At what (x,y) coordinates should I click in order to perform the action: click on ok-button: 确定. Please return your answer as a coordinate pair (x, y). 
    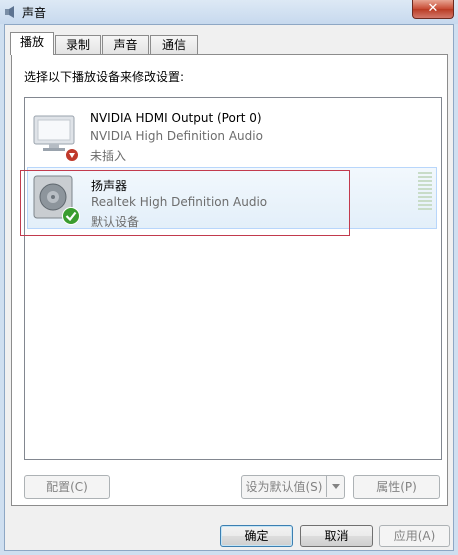
    Looking at the image, I should click on (256, 536).